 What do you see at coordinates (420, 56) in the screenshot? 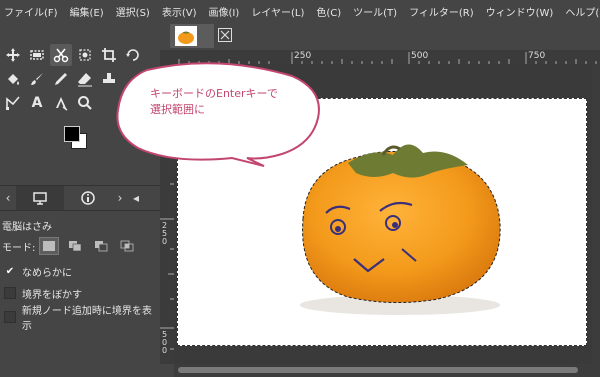
I see `ruler-top-label: 500` at bounding box center [420, 56].